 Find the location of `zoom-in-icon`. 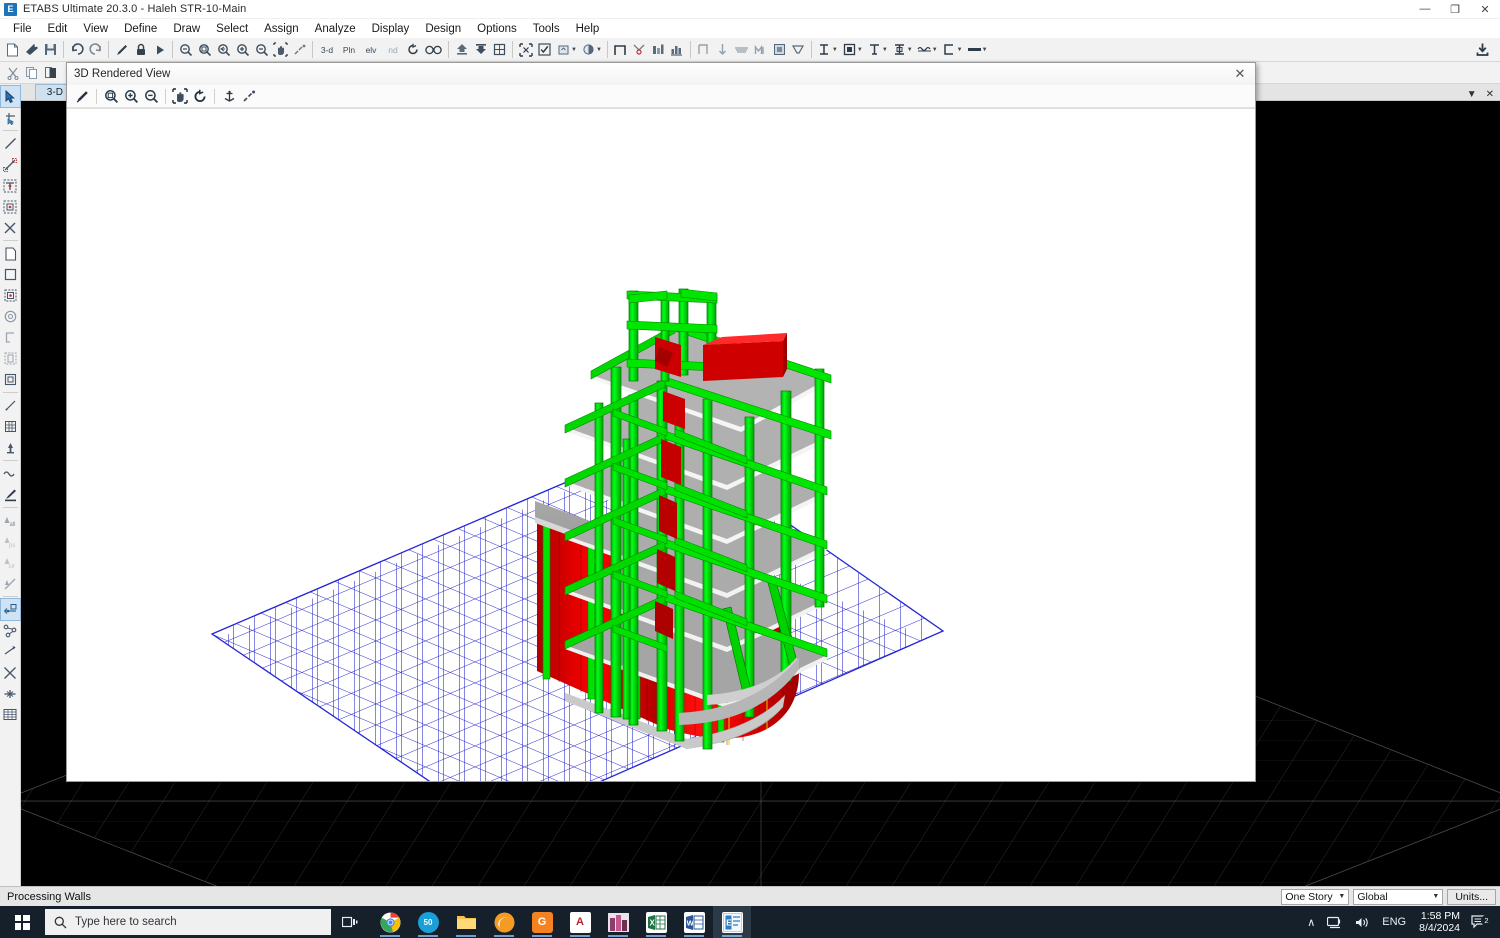

zoom-in-icon is located at coordinates (131, 96).